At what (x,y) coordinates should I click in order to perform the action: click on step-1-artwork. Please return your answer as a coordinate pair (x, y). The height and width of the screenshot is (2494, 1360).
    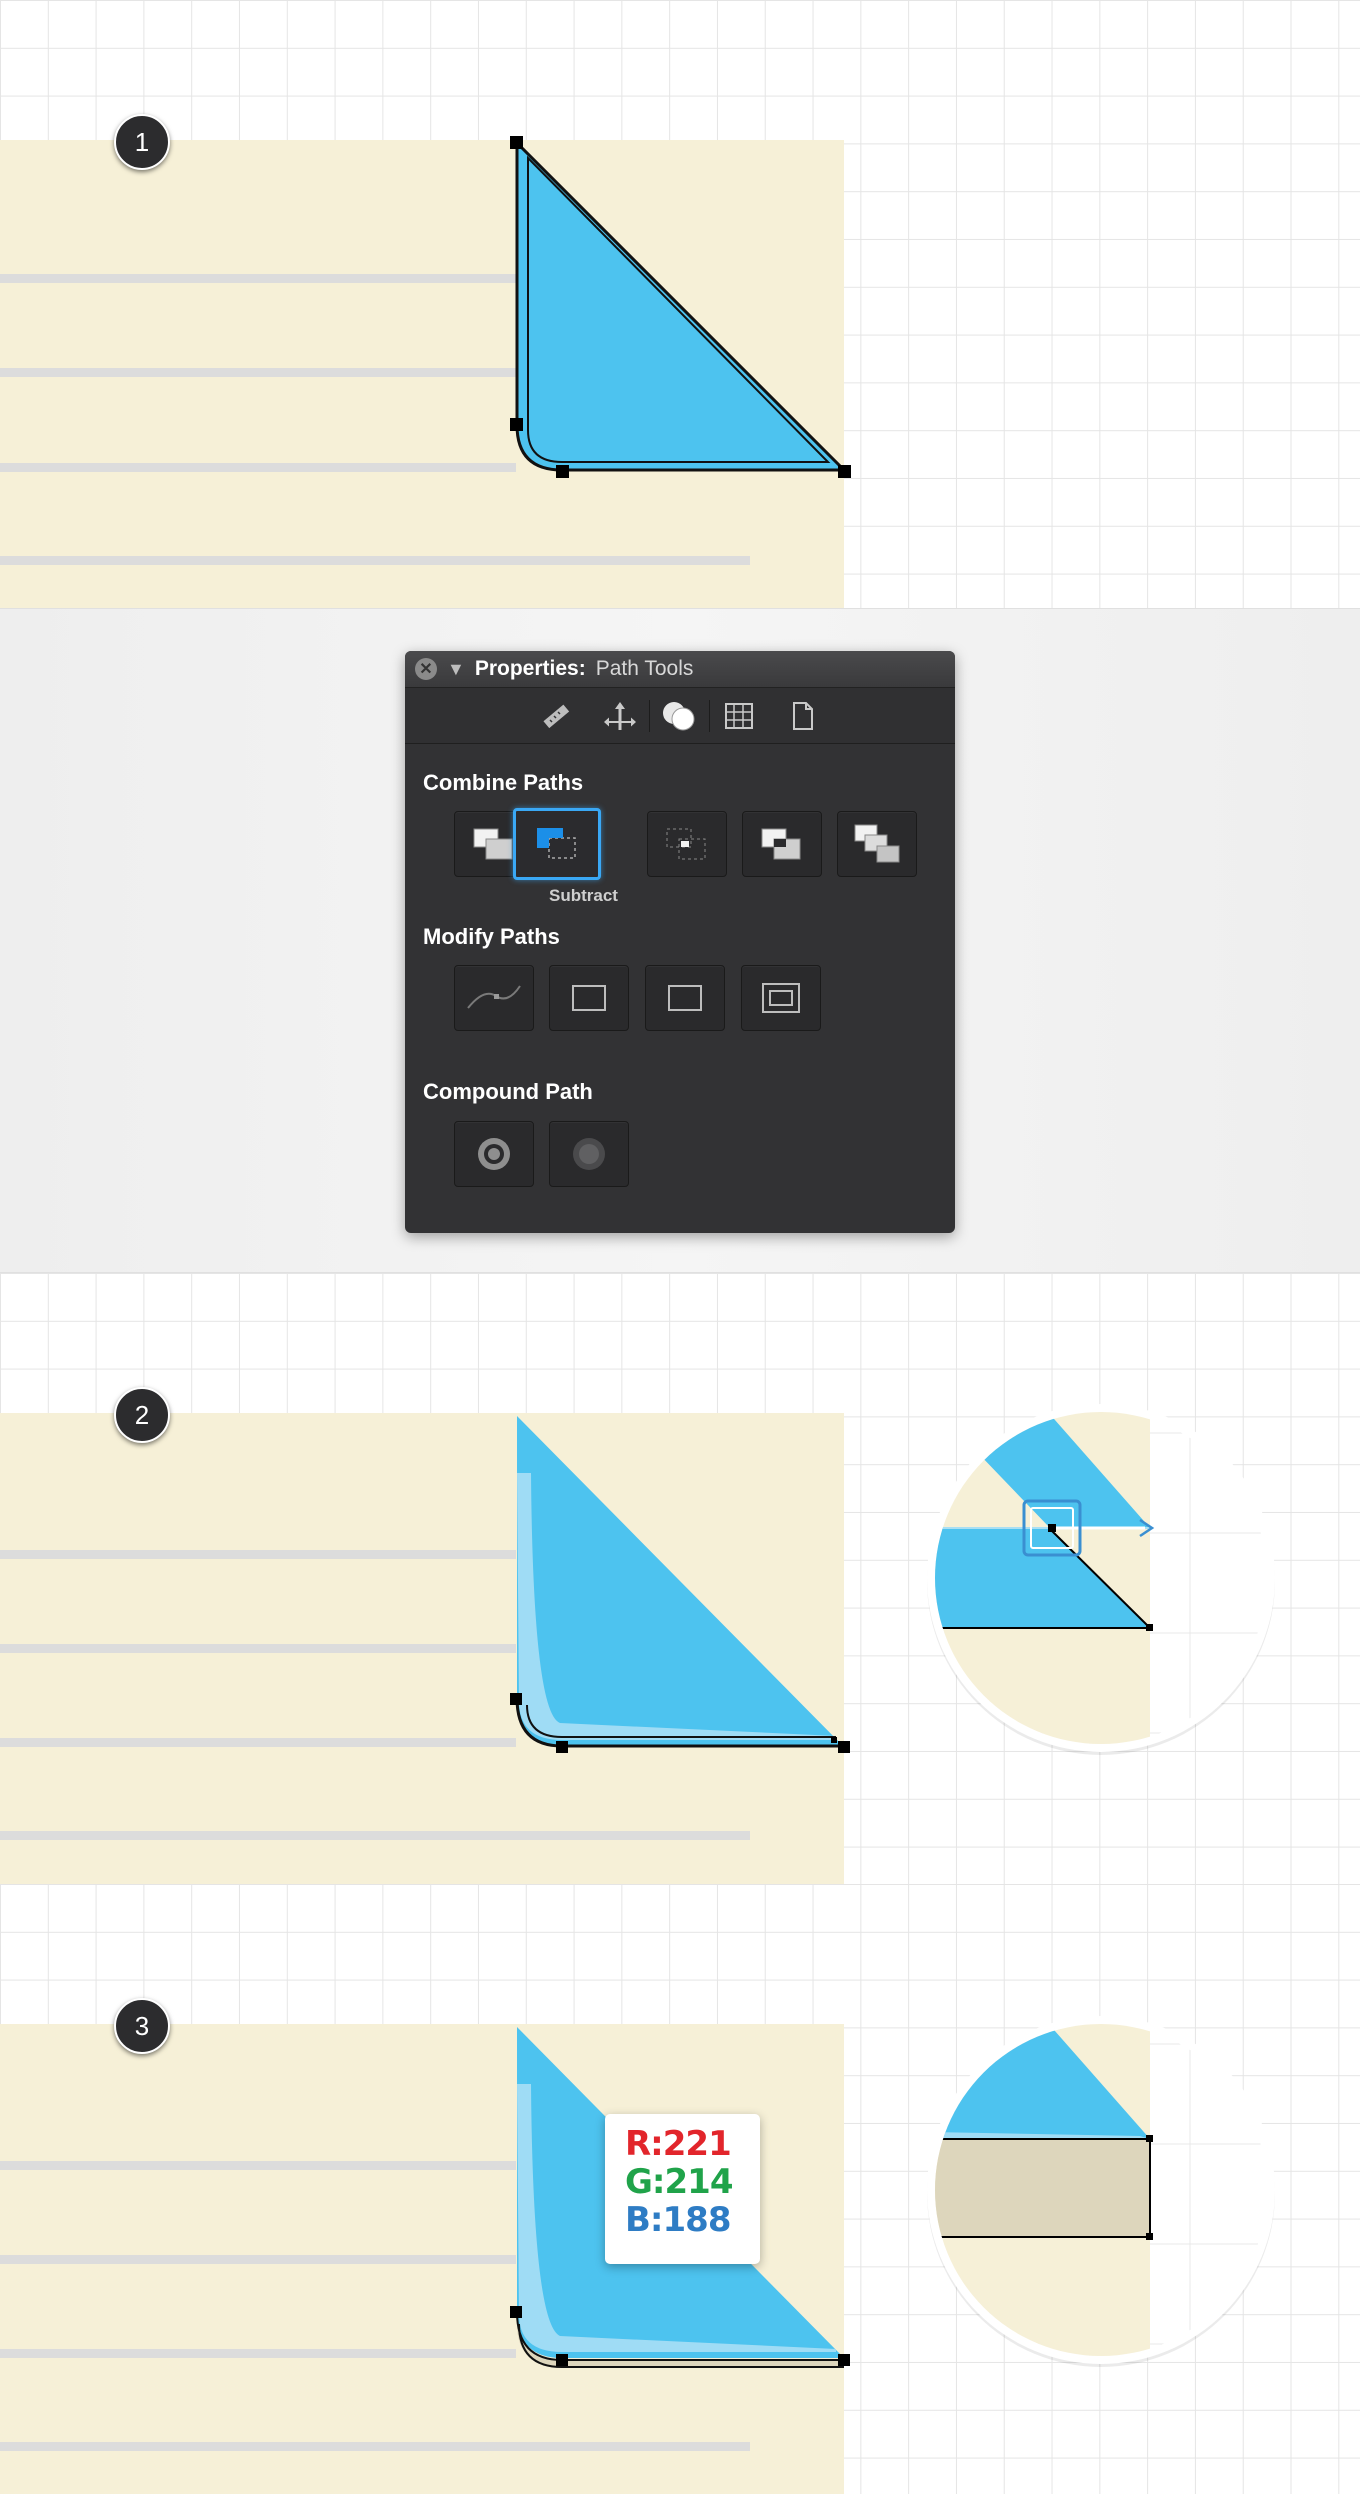
    Looking at the image, I should click on (425, 372).